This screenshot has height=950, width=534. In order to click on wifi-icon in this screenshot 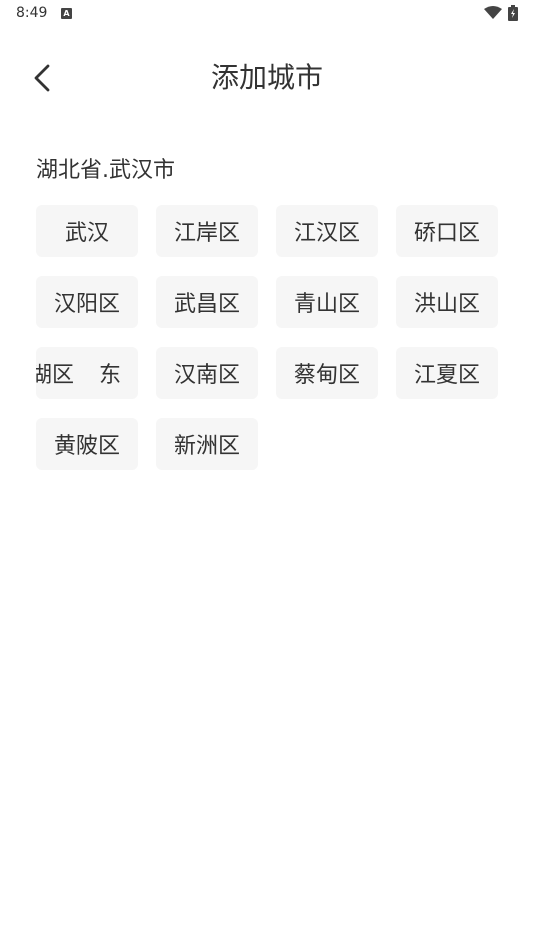, I will do `click(493, 12)`.